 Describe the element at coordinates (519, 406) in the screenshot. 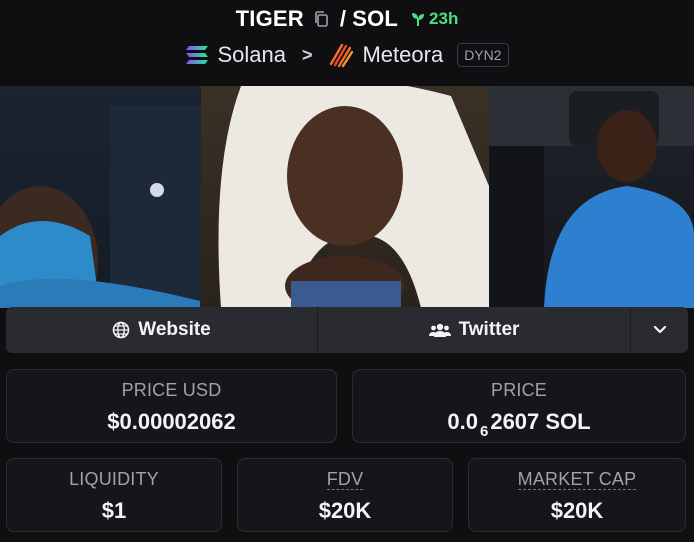

I see `price-native-card: PRICE 0.0 62607 SOL` at that location.